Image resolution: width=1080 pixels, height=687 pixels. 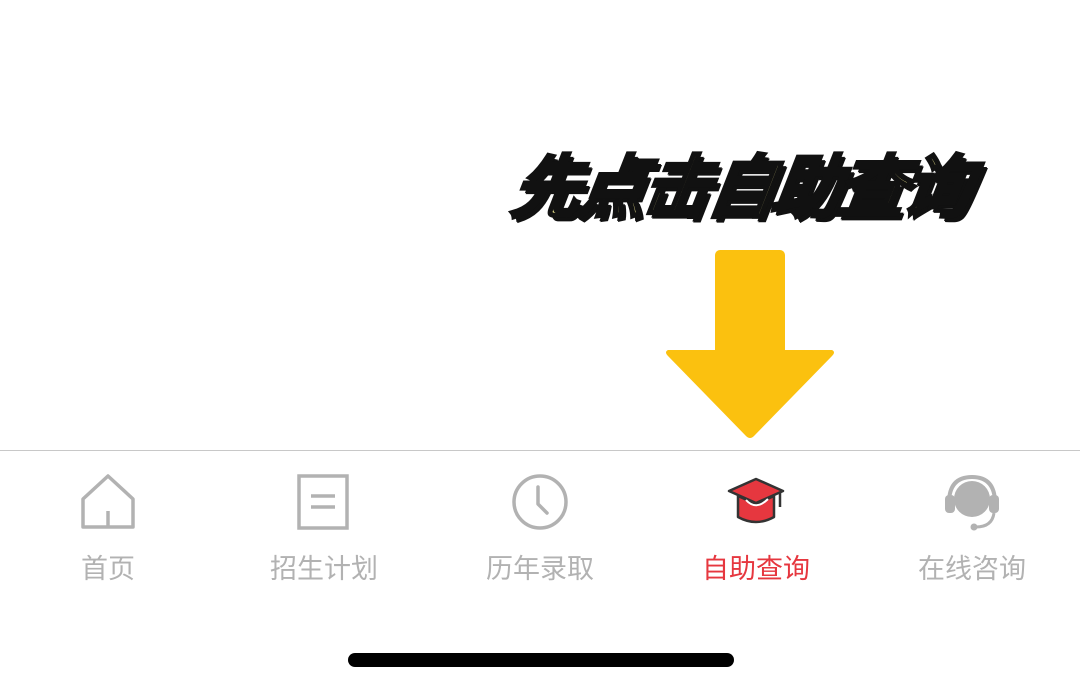 I want to click on tab-label: 自助查询, so click(x=756, y=569).